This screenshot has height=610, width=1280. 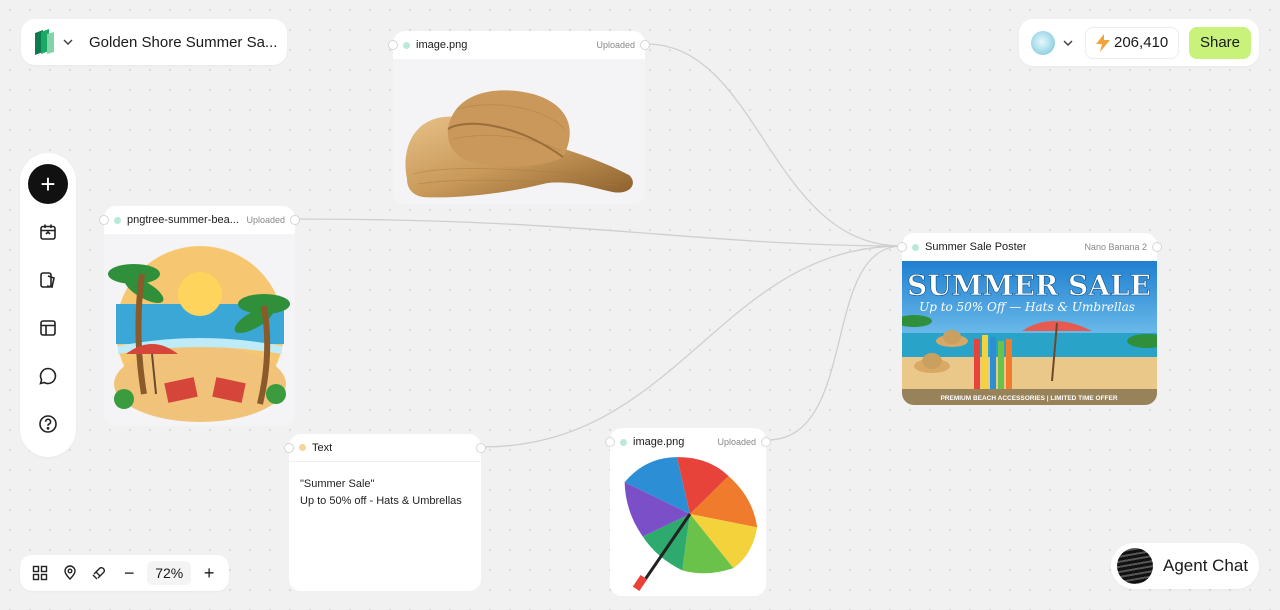 What do you see at coordinates (1029, 247) in the screenshot?
I see `node-header: Summer Sale Poster Nano Banana 2` at bounding box center [1029, 247].